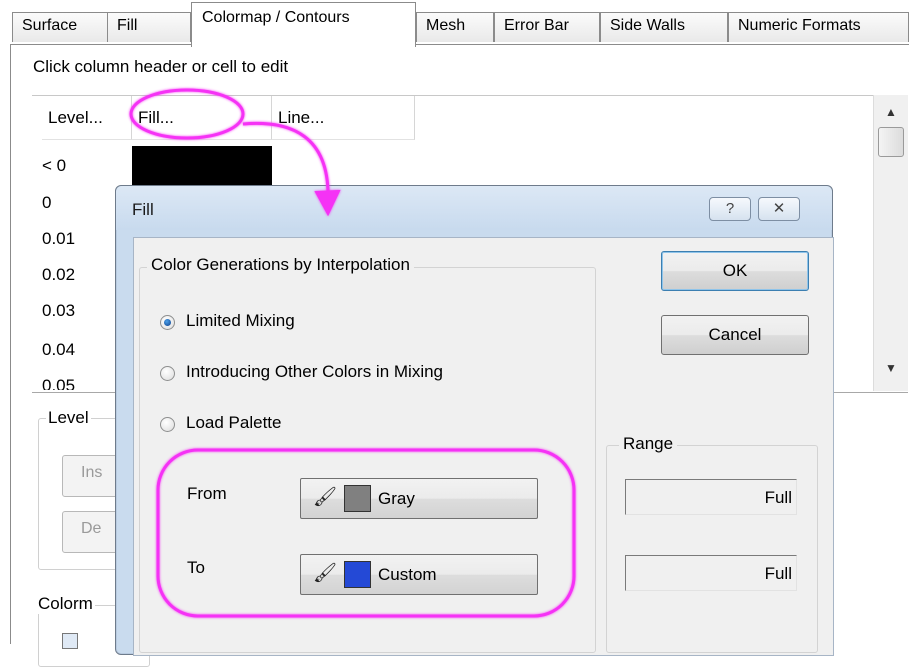 The width and height of the screenshot is (909, 667). Describe the element at coordinates (799, 25) in the screenshot. I see `tab-label: Numeric Formats` at that location.